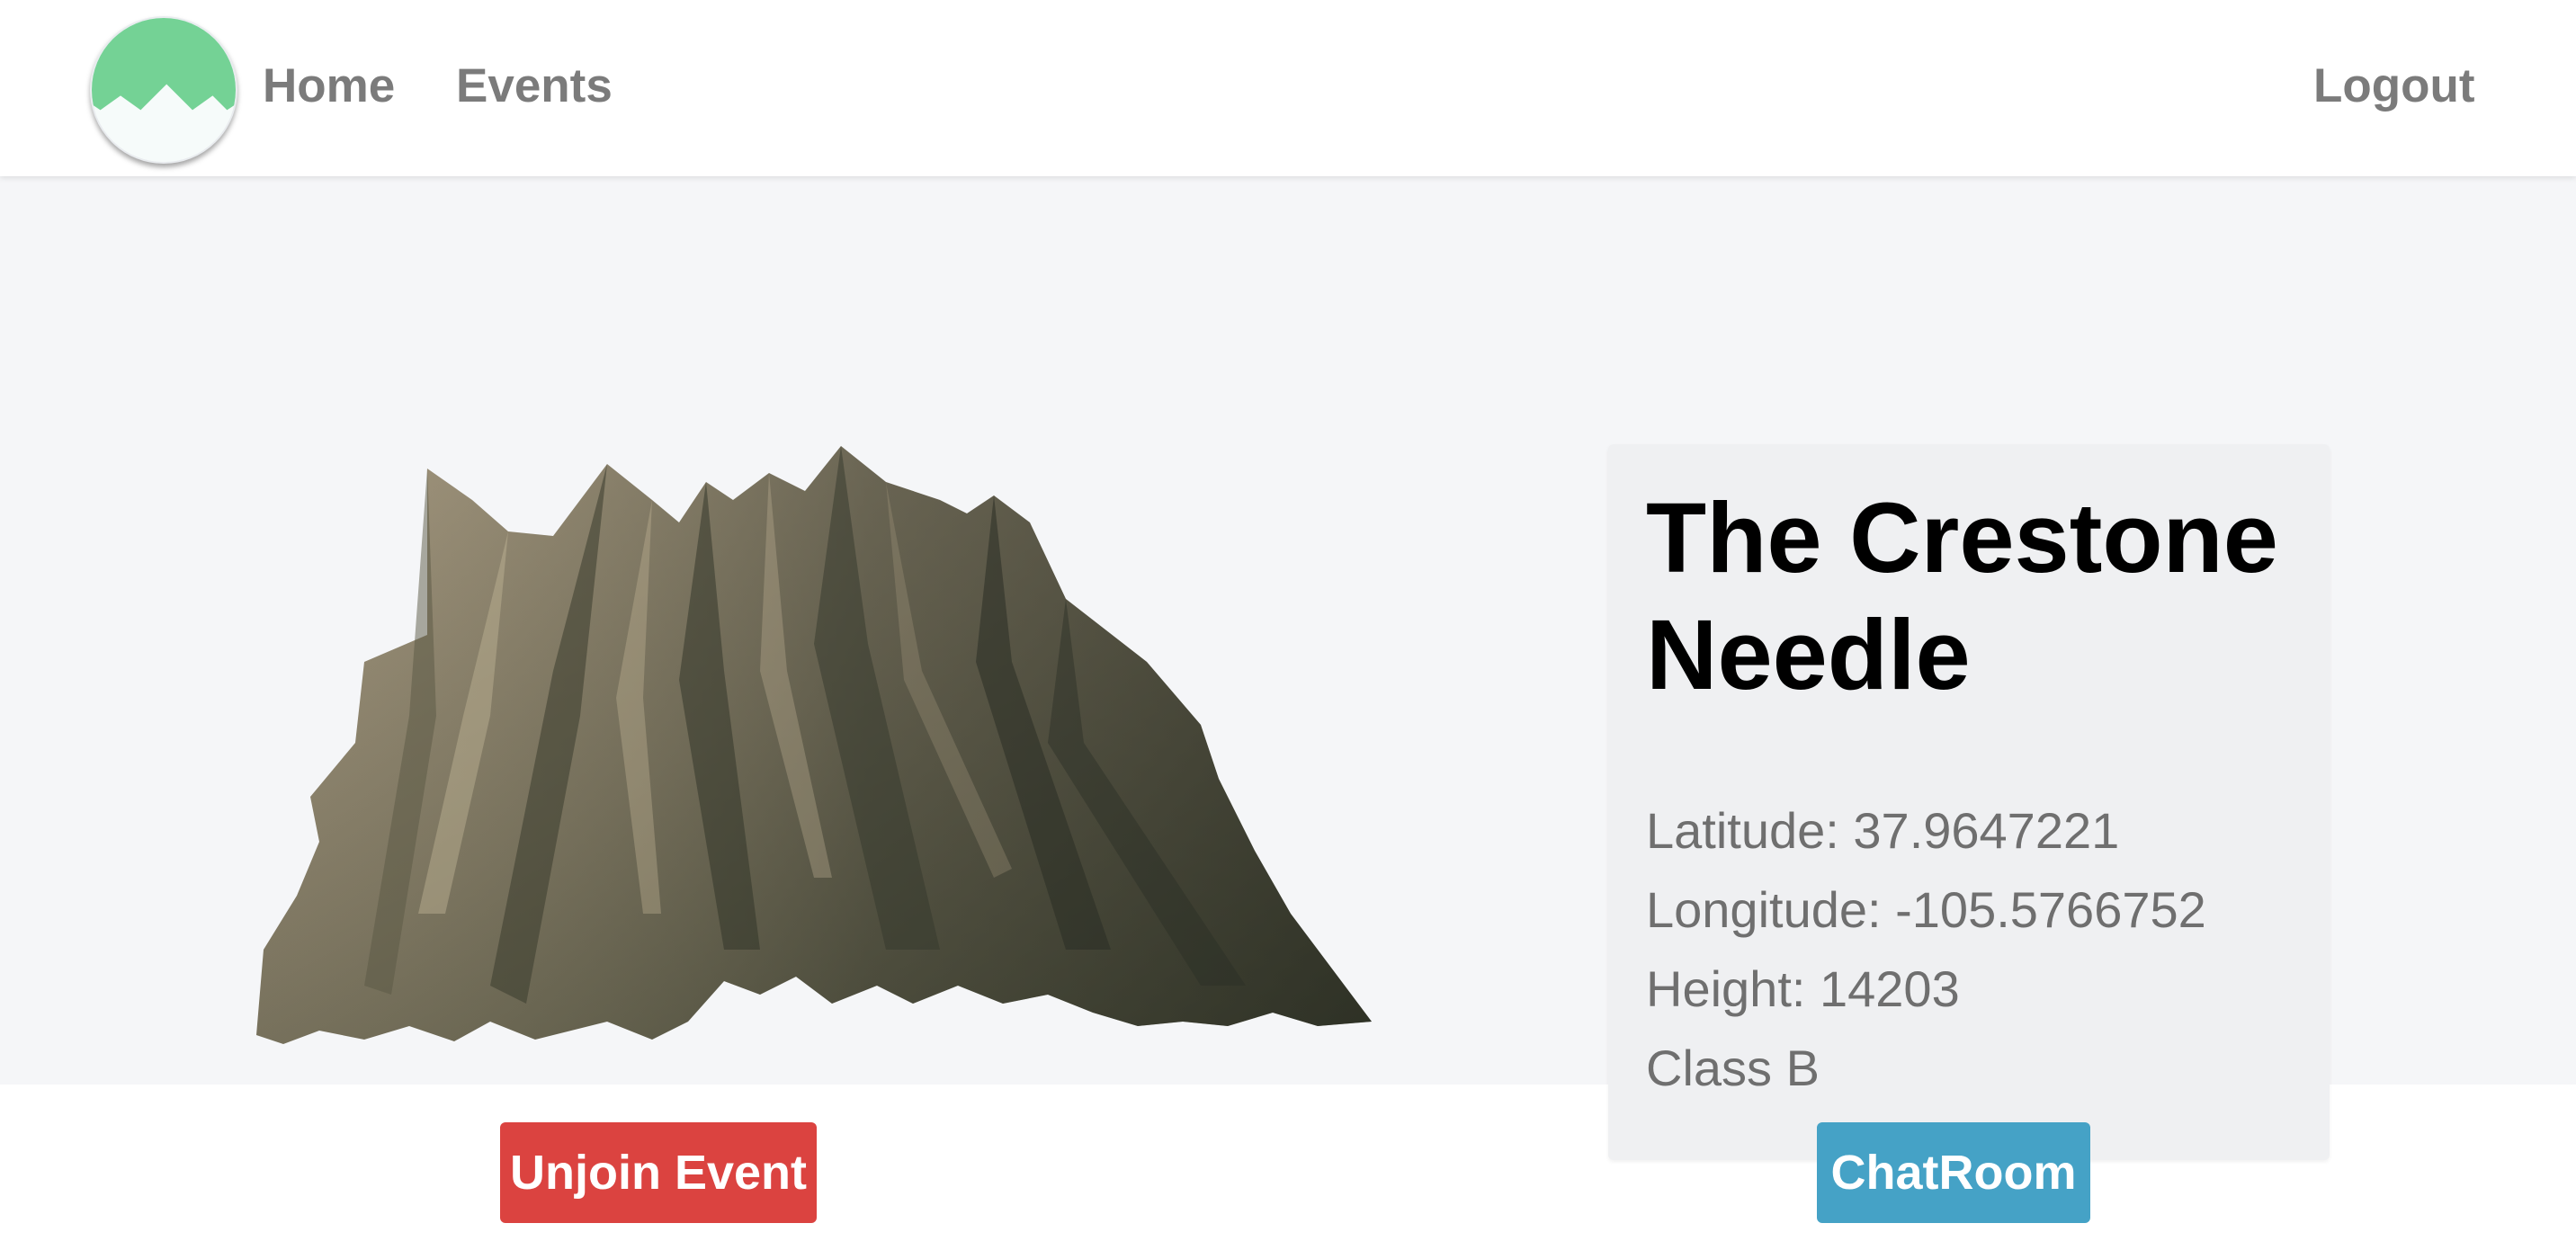 Image resolution: width=2576 pixels, height=1250 pixels. Describe the element at coordinates (658, 1172) in the screenshot. I see `unjoin-event-button: Unjoin Event` at that location.